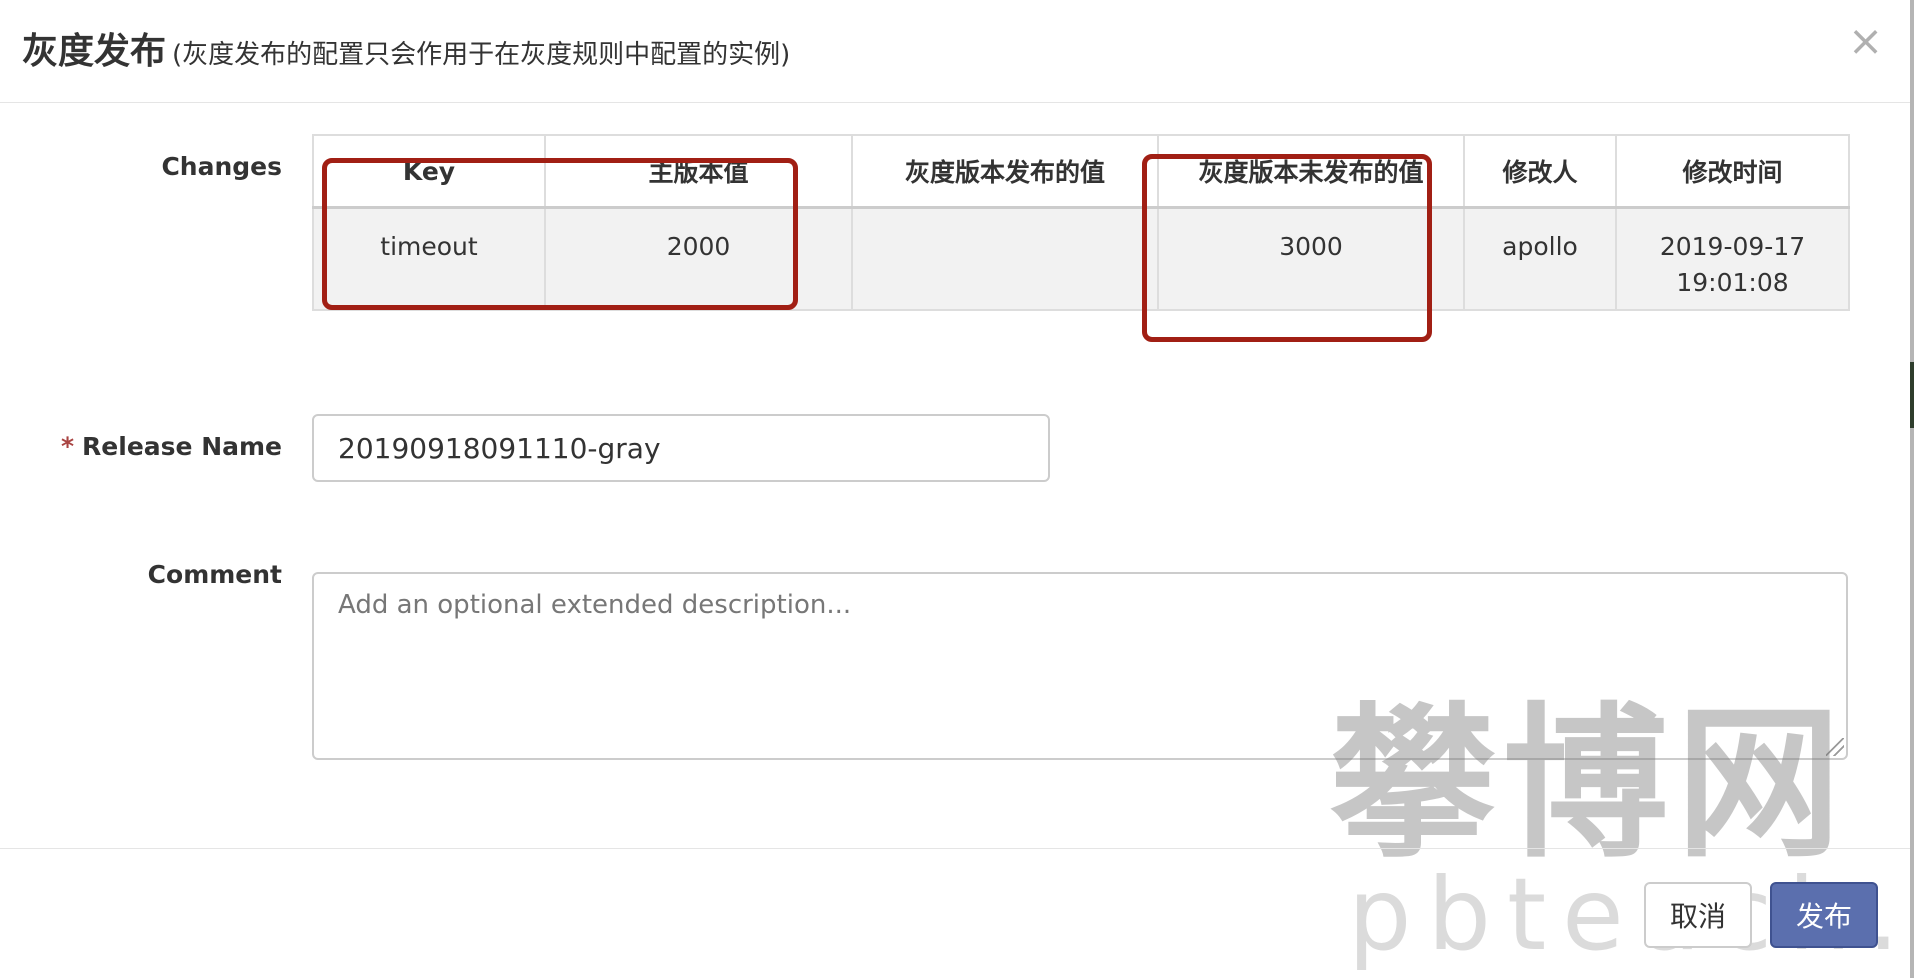 This screenshot has width=1914, height=978. I want to click on header-modifier: 修改人, so click(1540, 171).